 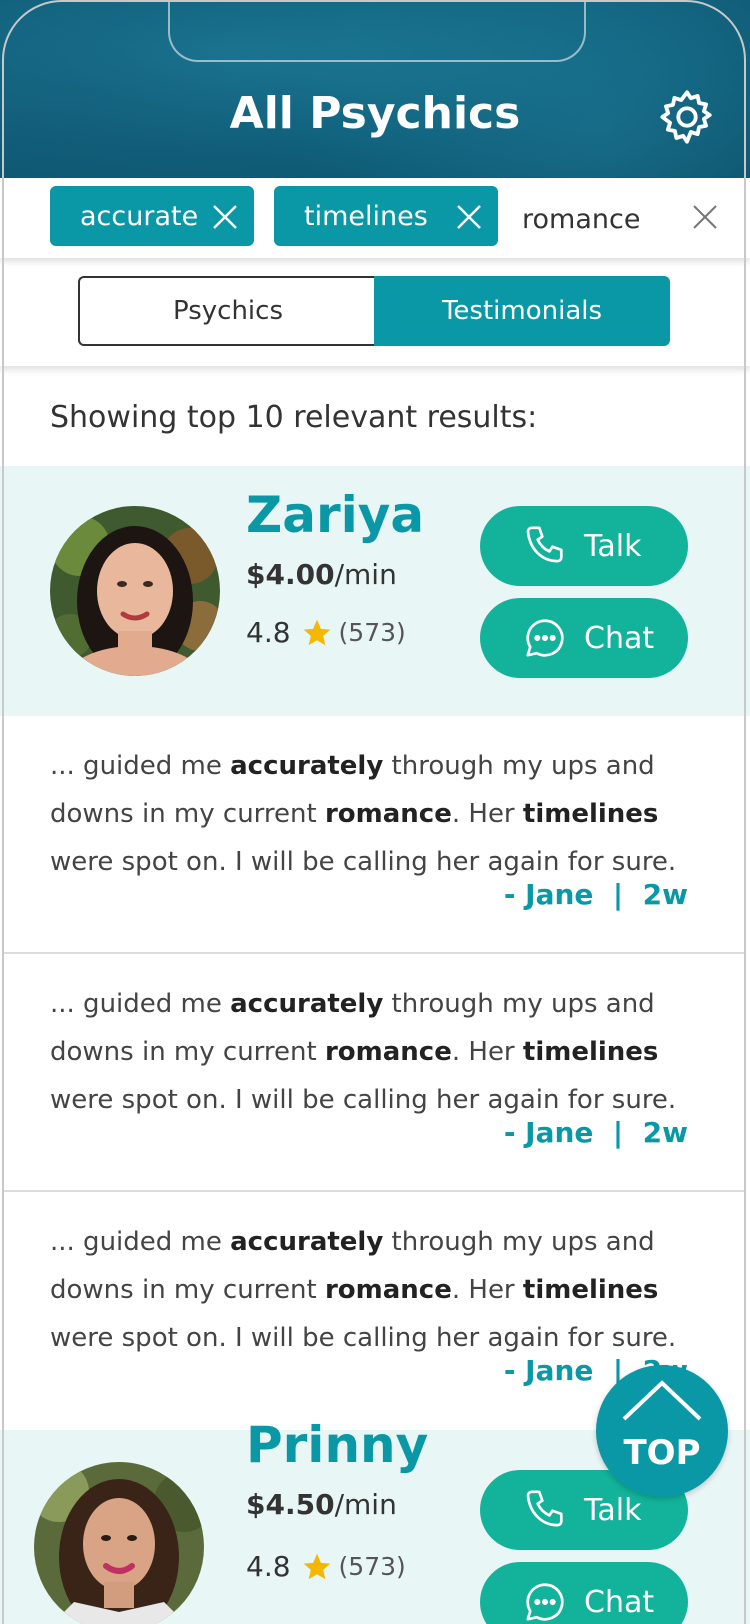 I want to click on psychic-price: $4.00/min, so click(x=321, y=574).